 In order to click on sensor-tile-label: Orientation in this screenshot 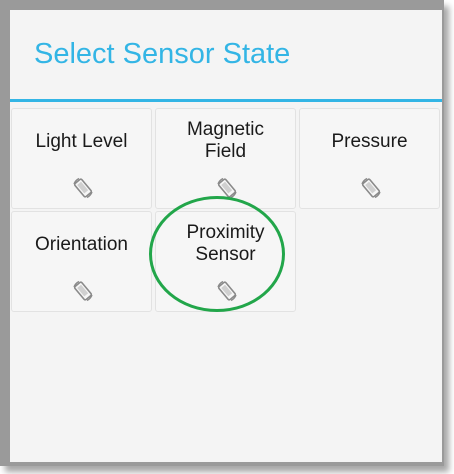, I will do `click(81, 244)`.